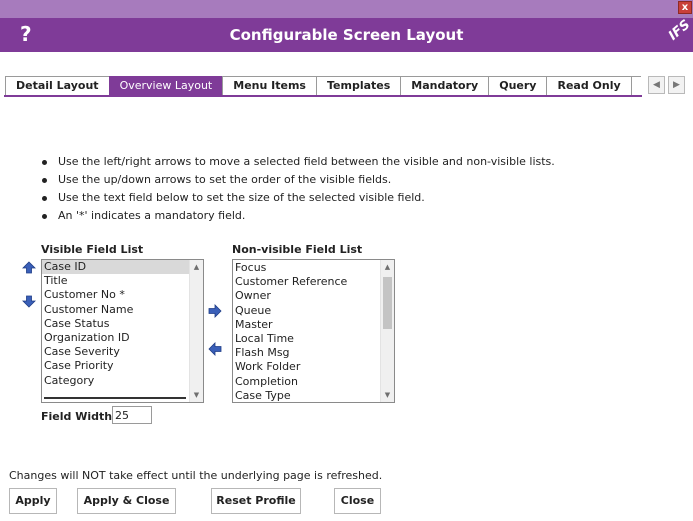  What do you see at coordinates (307, 353) in the screenshot?
I see `nonvisible-field-option: Flash Msg` at bounding box center [307, 353].